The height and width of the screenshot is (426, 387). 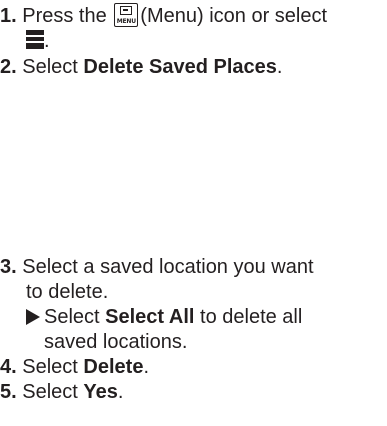 I want to click on tip-text: Select, so click(x=72, y=317).